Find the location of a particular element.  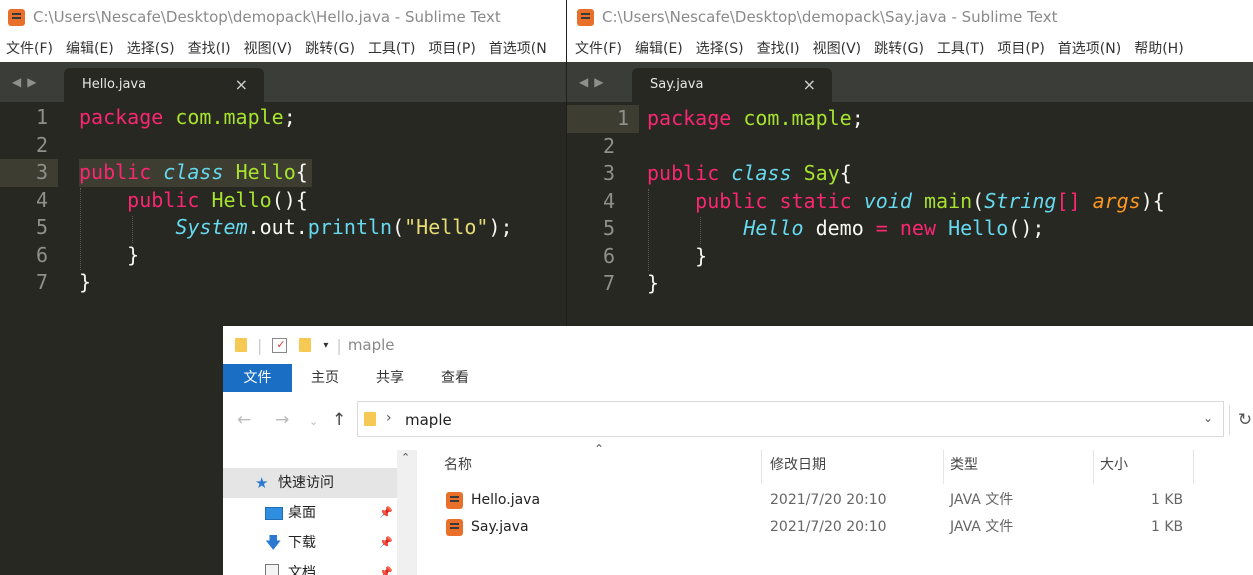

column-header-size: 大小 is located at coordinates (1144, 467).